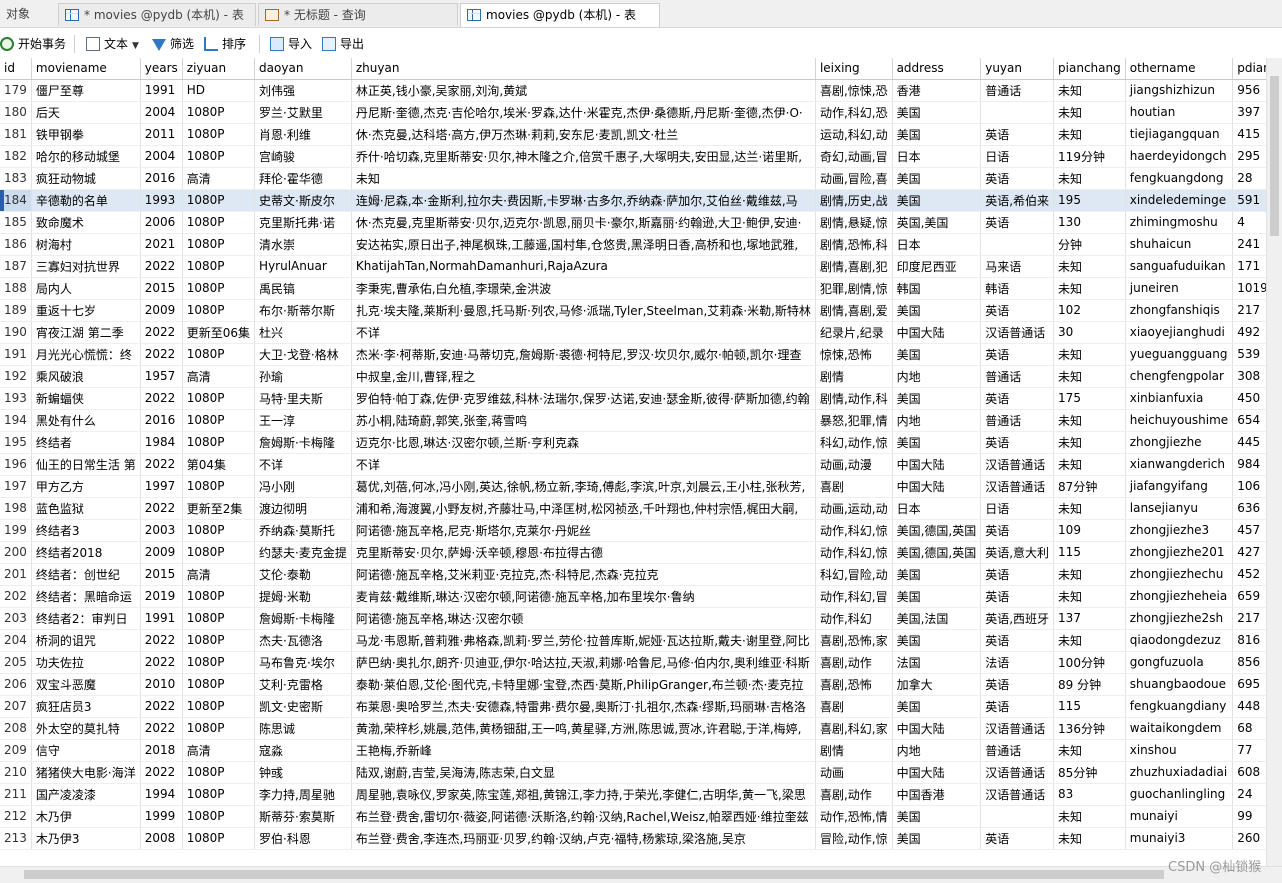  I want to click on cell-id: 213, so click(16, 838).